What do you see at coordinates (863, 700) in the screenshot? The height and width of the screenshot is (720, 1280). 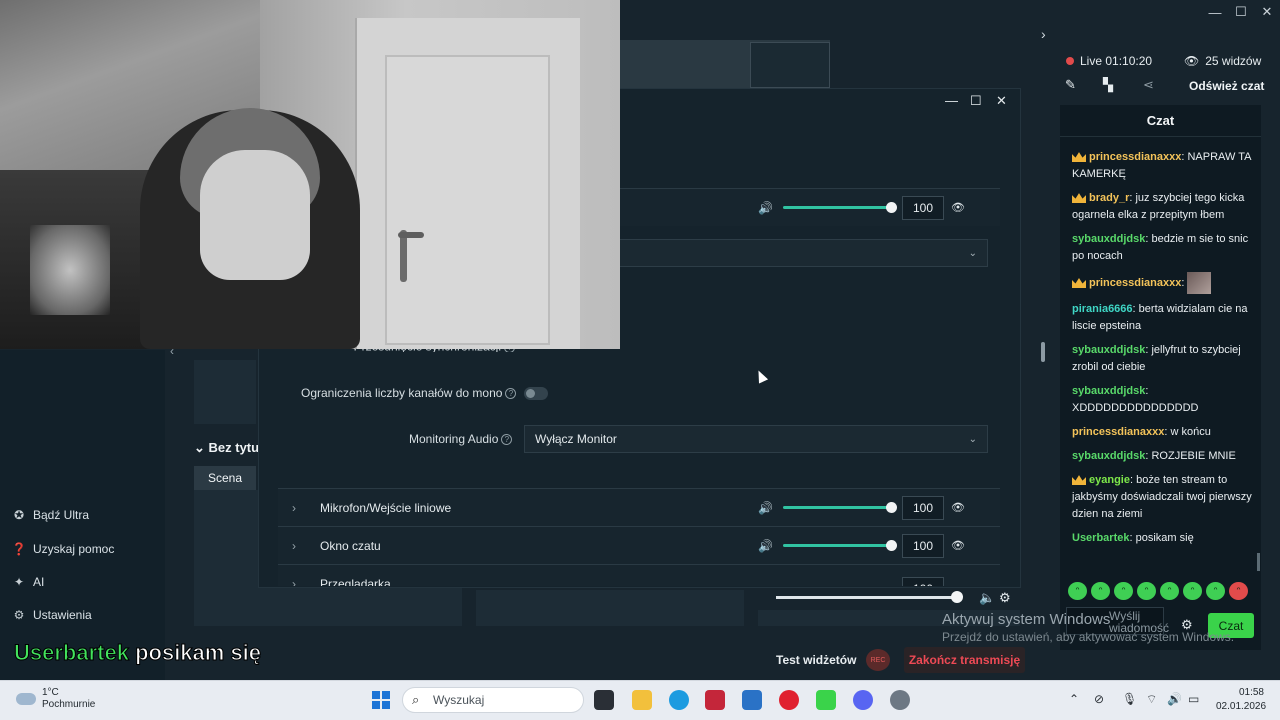 I see `discord-icon` at bounding box center [863, 700].